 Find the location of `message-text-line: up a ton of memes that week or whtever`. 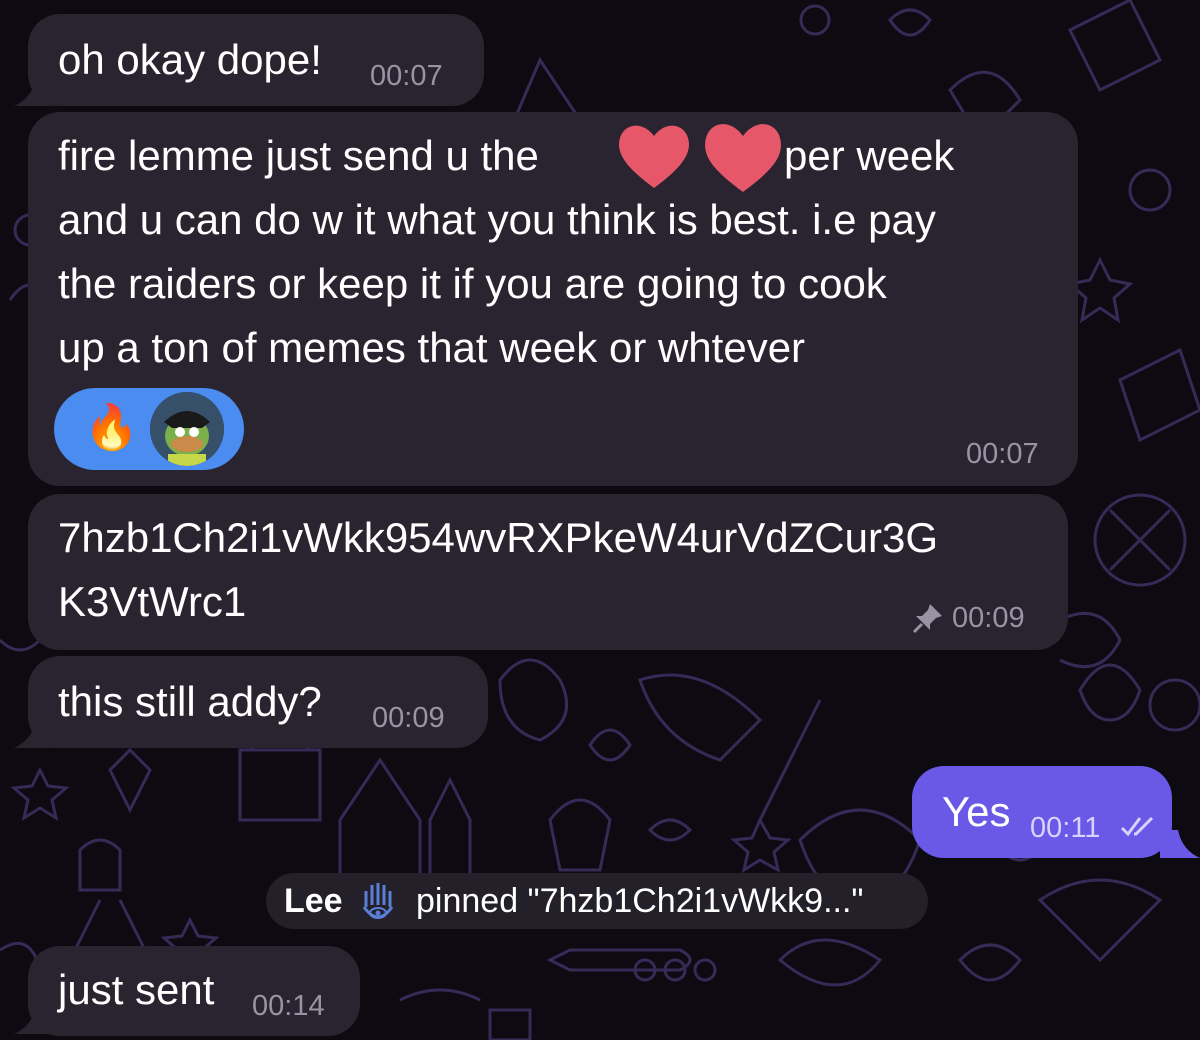

message-text-line: up a ton of memes that week or whtever is located at coordinates (432, 347).